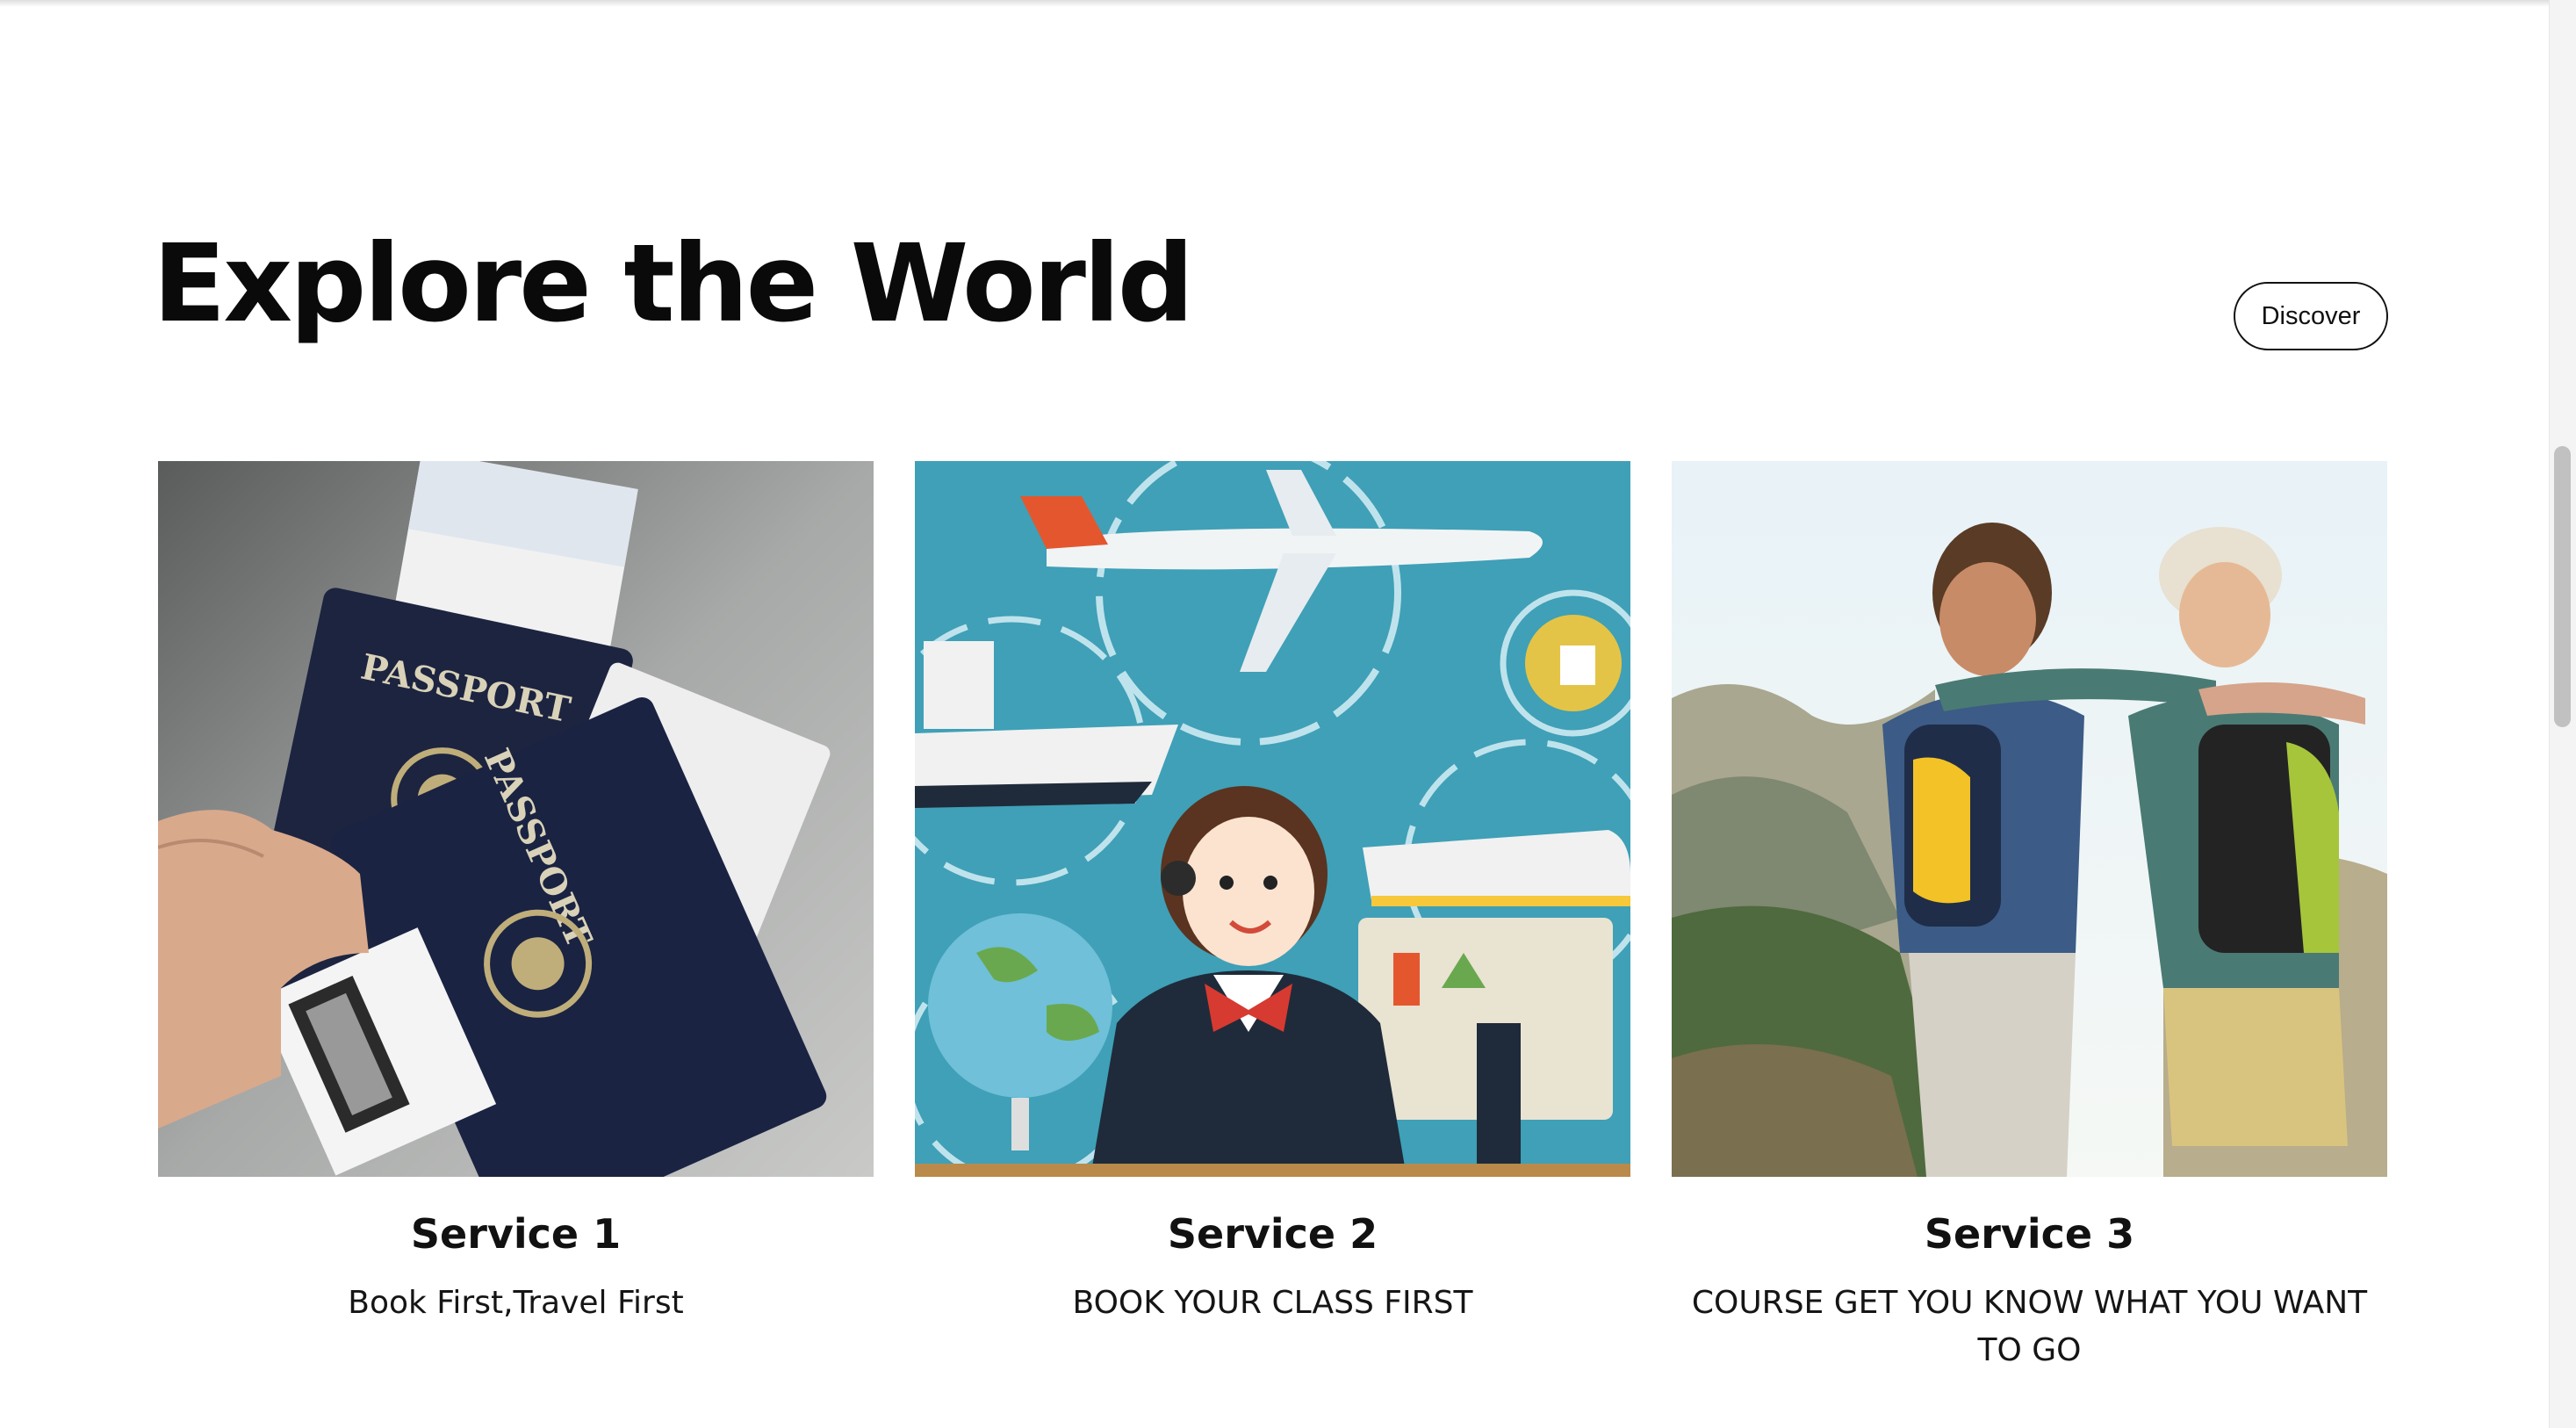  Describe the element at coordinates (516, 1234) in the screenshot. I see `service-title: Service 1` at that location.